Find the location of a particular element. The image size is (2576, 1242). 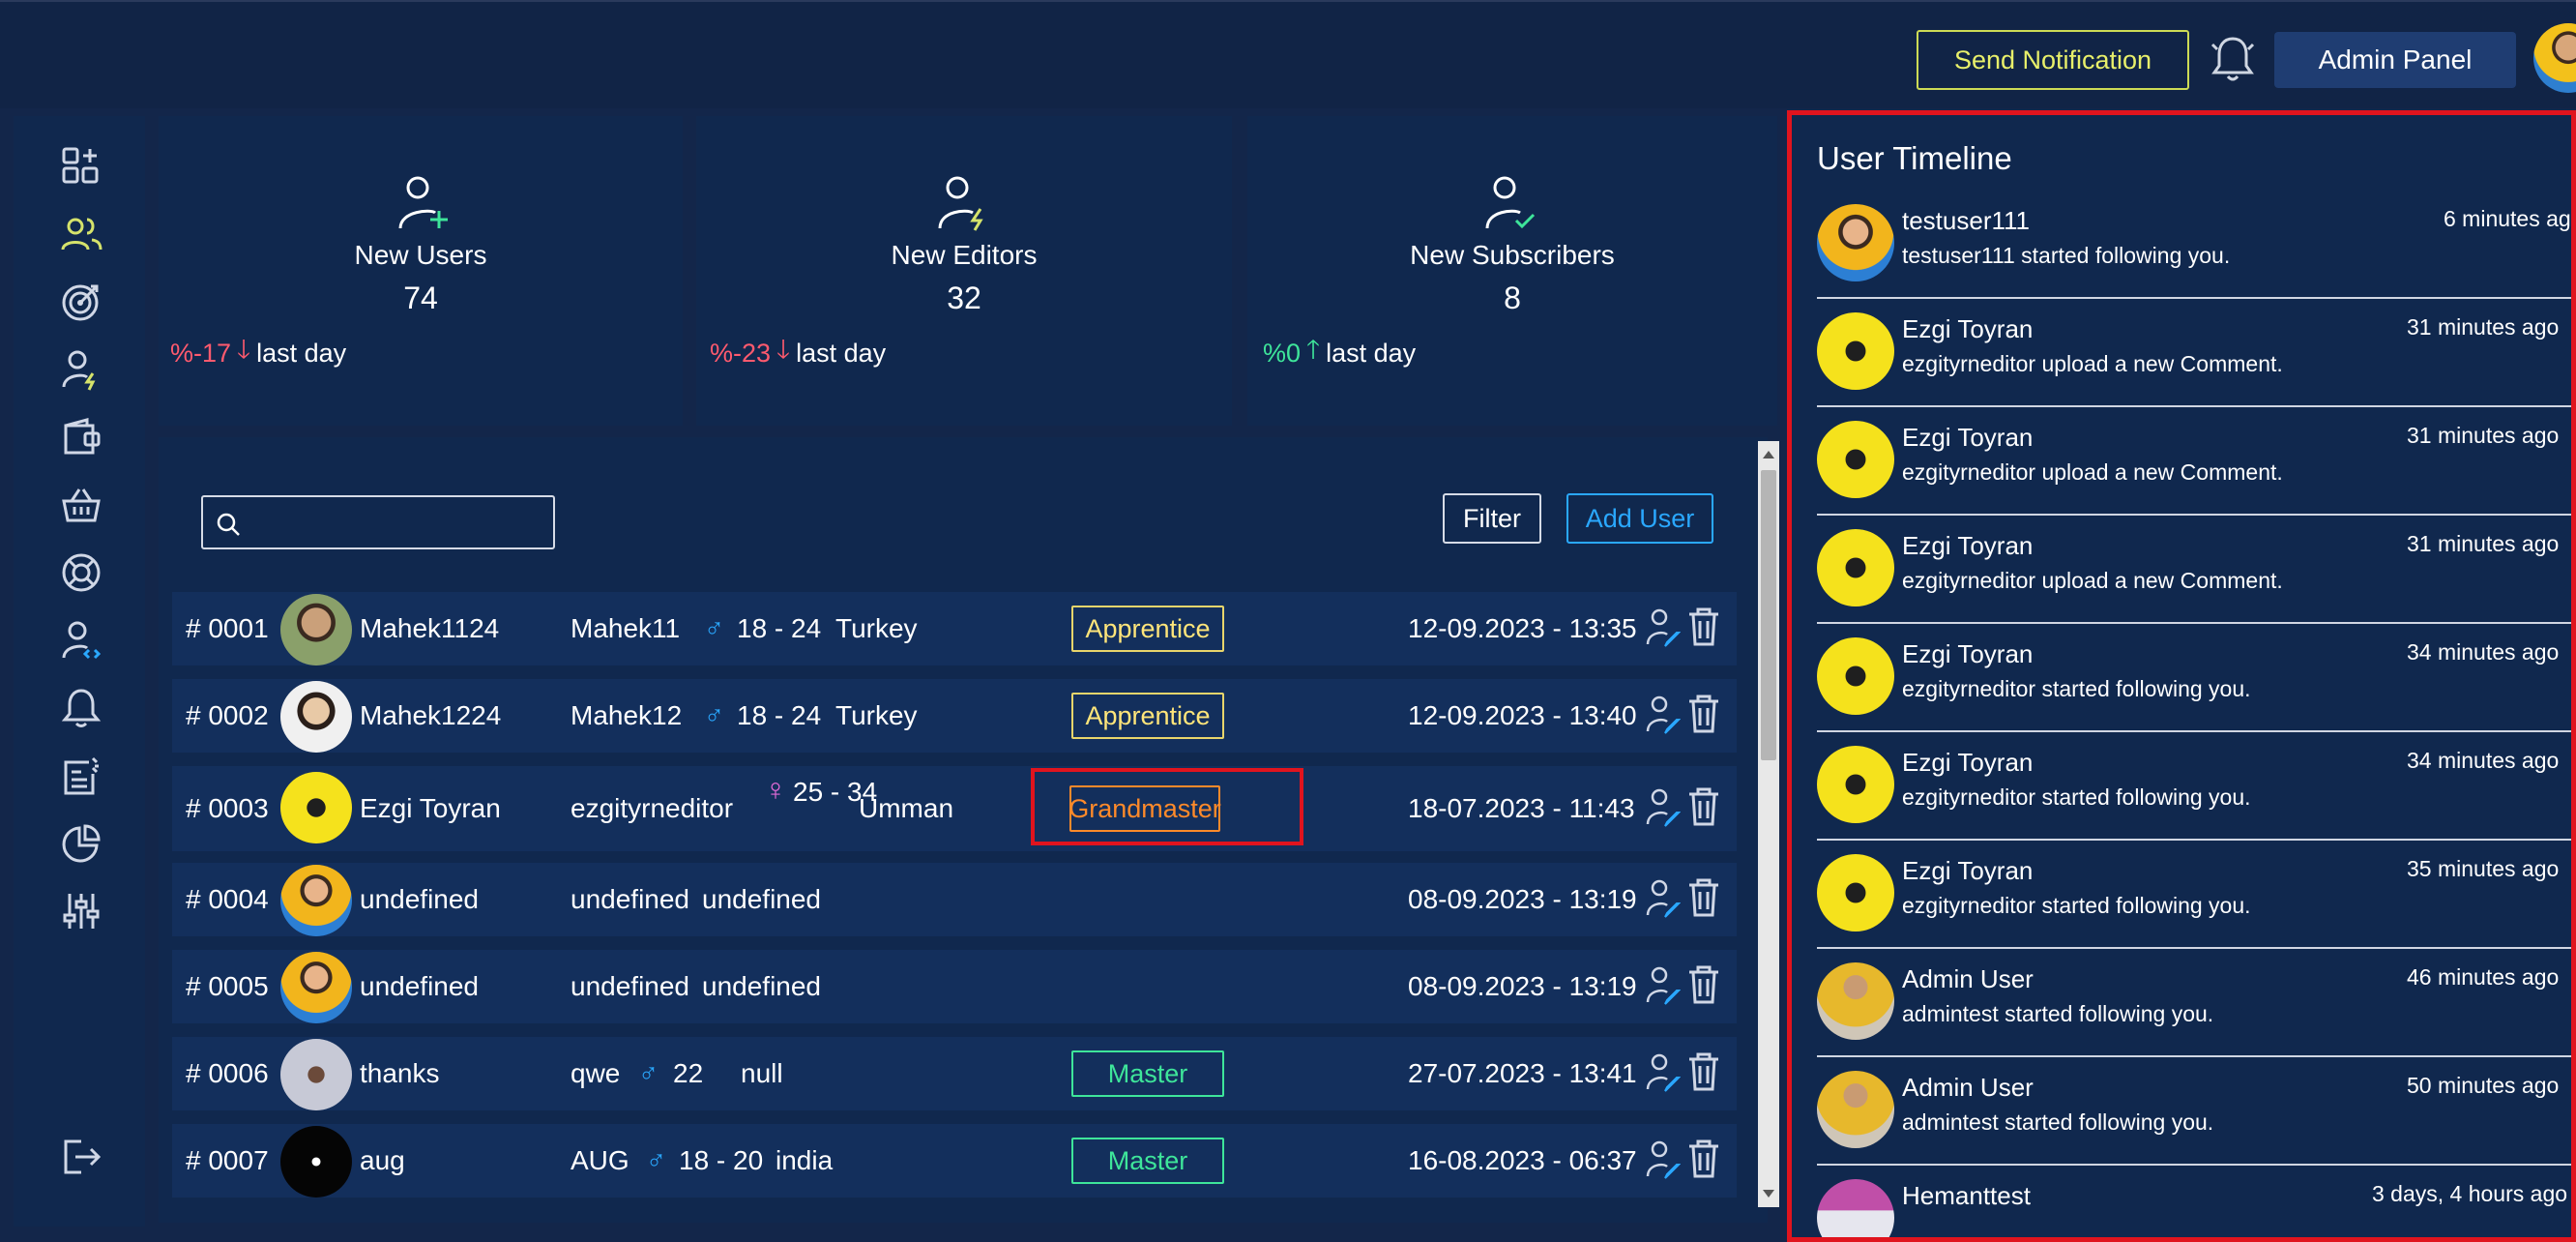

timeline-text: ezgityrneditor started following you. is located at coordinates (2076, 797).